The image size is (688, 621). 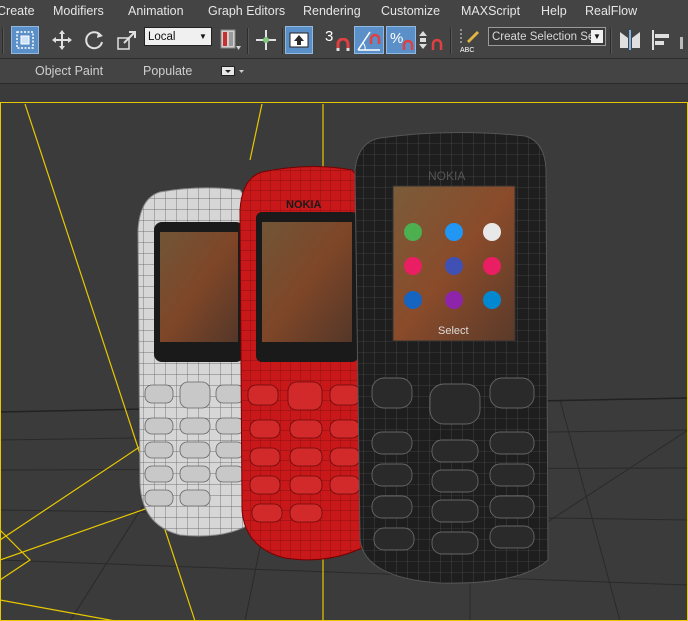 What do you see at coordinates (453, 331) in the screenshot?
I see `softkey-label: Select` at bounding box center [453, 331].